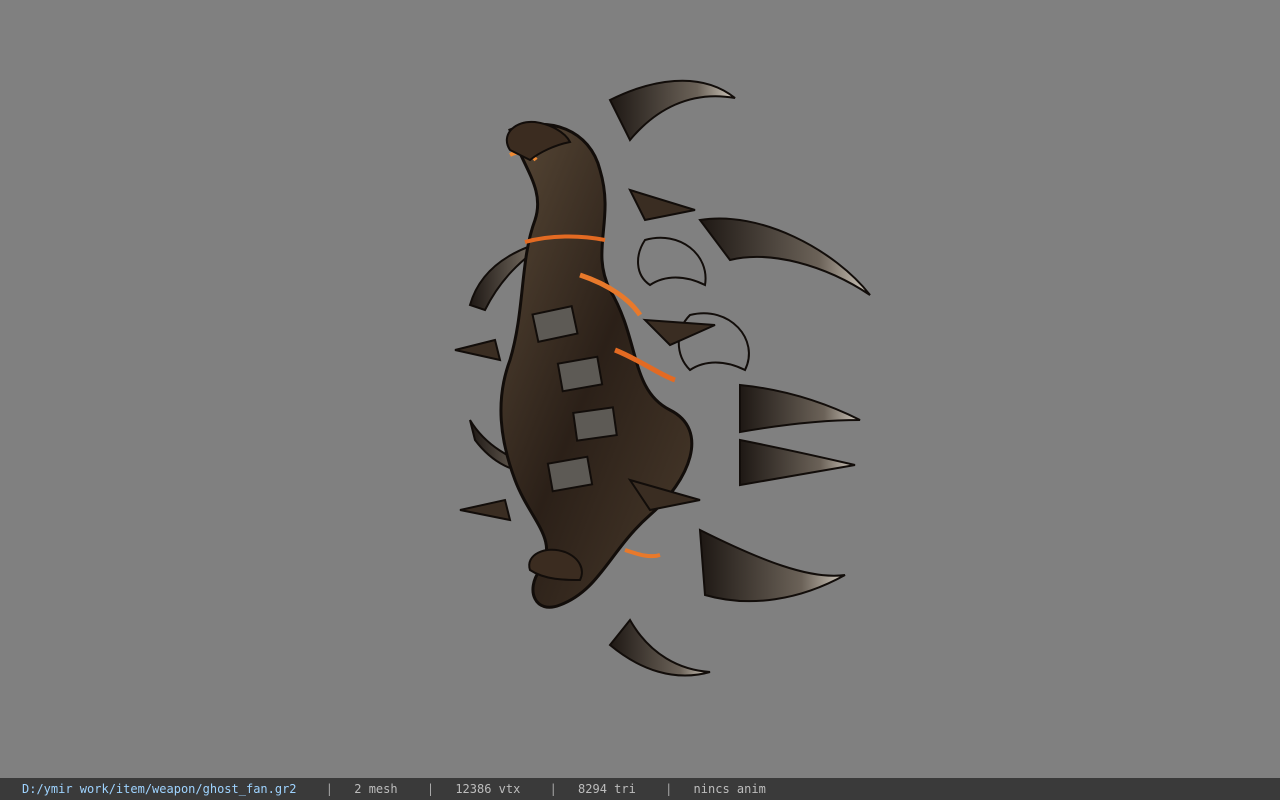 The height and width of the screenshot is (800, 1280). What do you see at coordinates (488, 789) in the screenshot?
I see `vertex-count: 12386 vtx` at bounding box center [488, 789].